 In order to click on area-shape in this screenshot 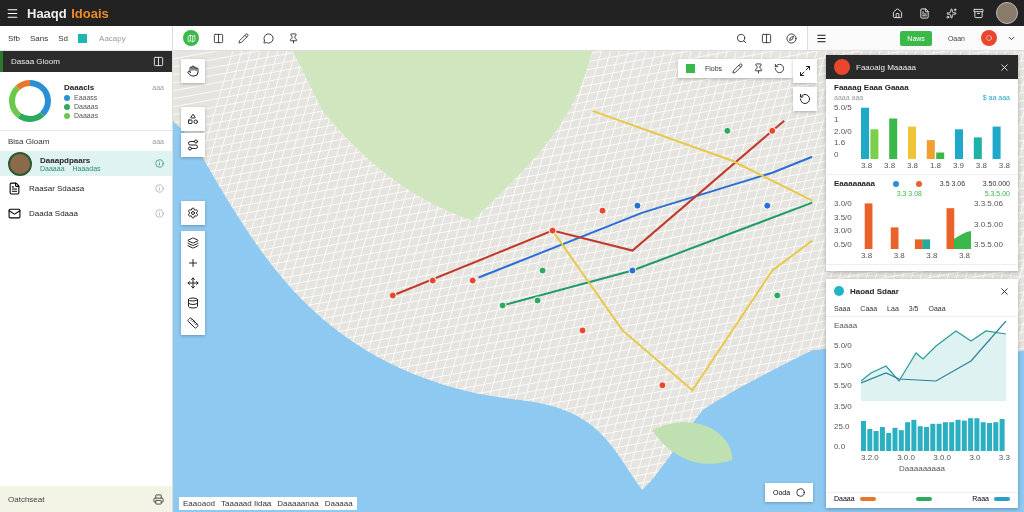, I will do `click(962, 240)`.